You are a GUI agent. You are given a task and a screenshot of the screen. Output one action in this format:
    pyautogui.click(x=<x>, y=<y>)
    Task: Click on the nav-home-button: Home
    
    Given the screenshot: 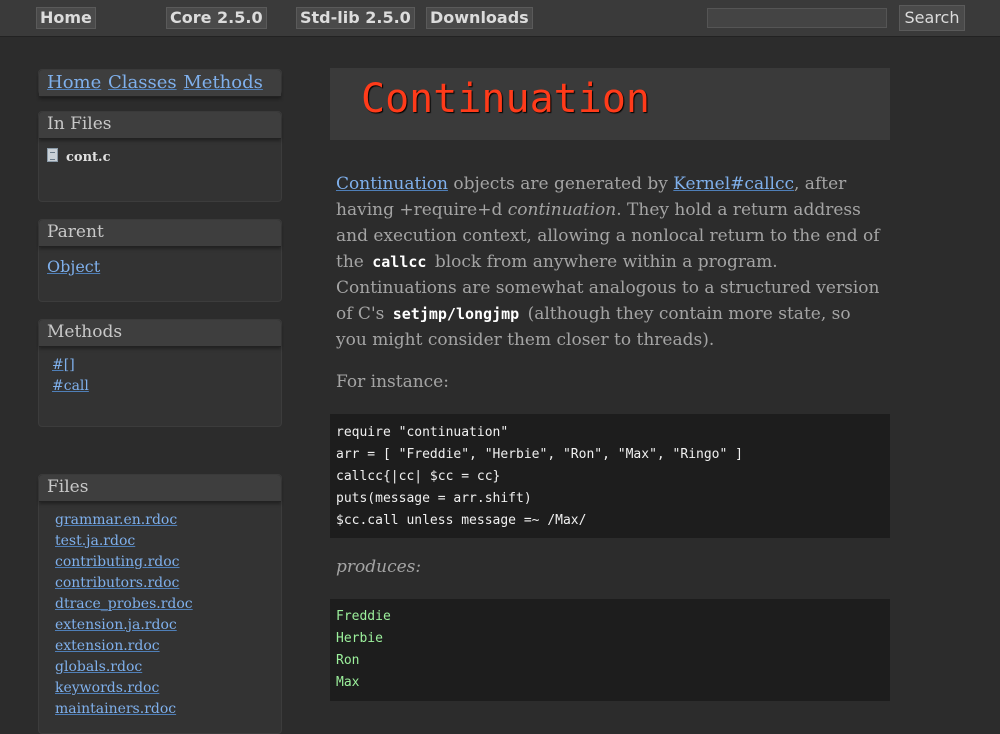 What is the action you would take?
    pyautogui.click(x=66, y=18)
    